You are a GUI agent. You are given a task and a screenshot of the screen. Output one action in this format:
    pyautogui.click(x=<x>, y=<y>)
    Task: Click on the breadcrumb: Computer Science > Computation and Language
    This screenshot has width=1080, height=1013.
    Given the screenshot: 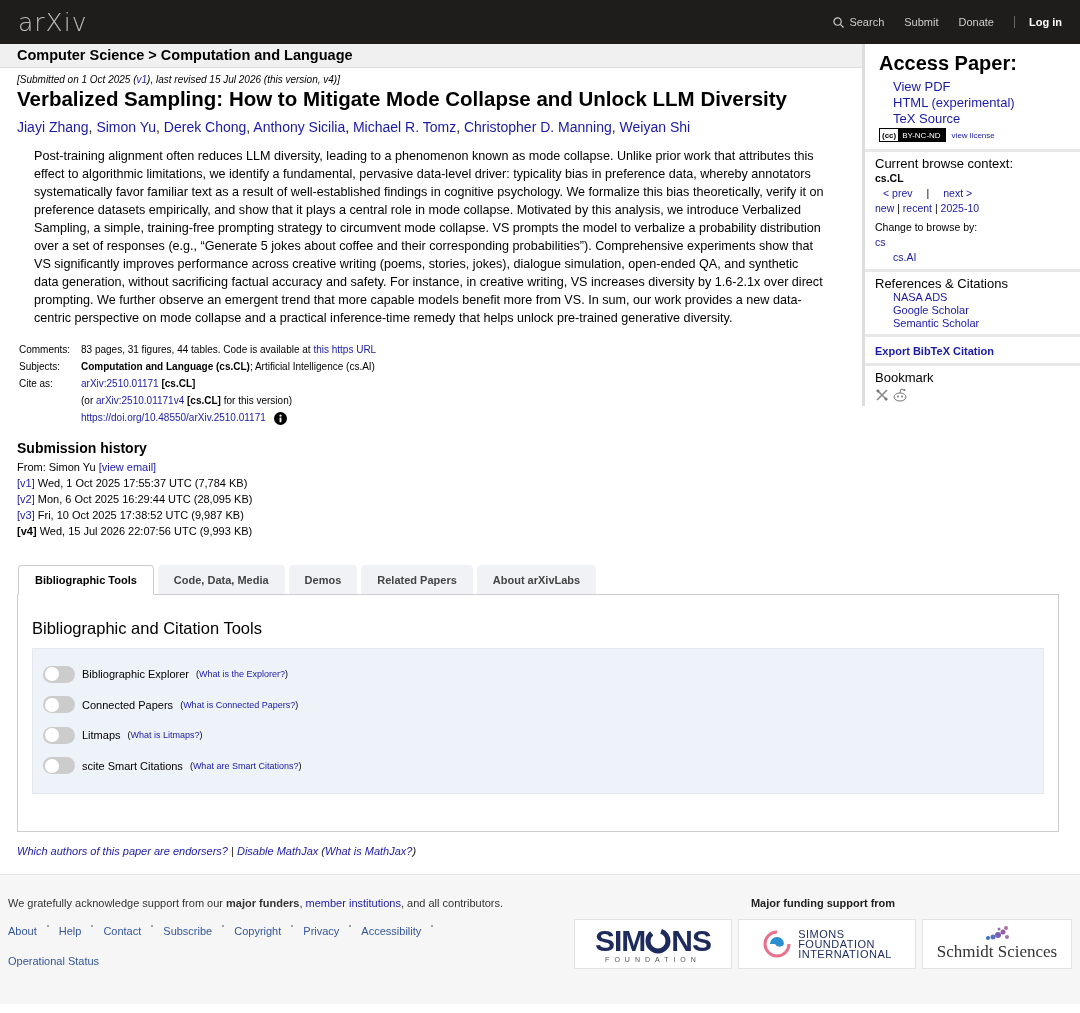 What is the action you would take?
    pyautogui.click(x=431, y=56)
    